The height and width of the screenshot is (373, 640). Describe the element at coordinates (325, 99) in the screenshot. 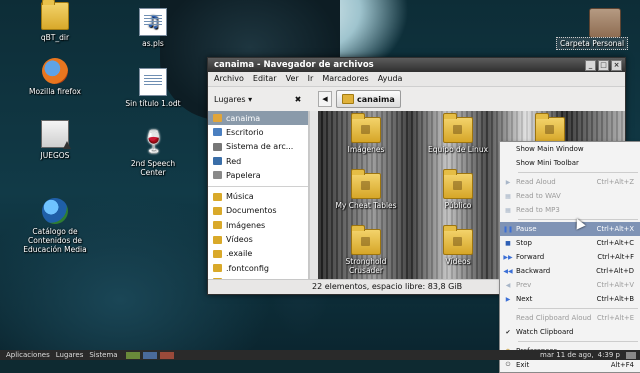

I see `path-back-icon: ◀` at that location.